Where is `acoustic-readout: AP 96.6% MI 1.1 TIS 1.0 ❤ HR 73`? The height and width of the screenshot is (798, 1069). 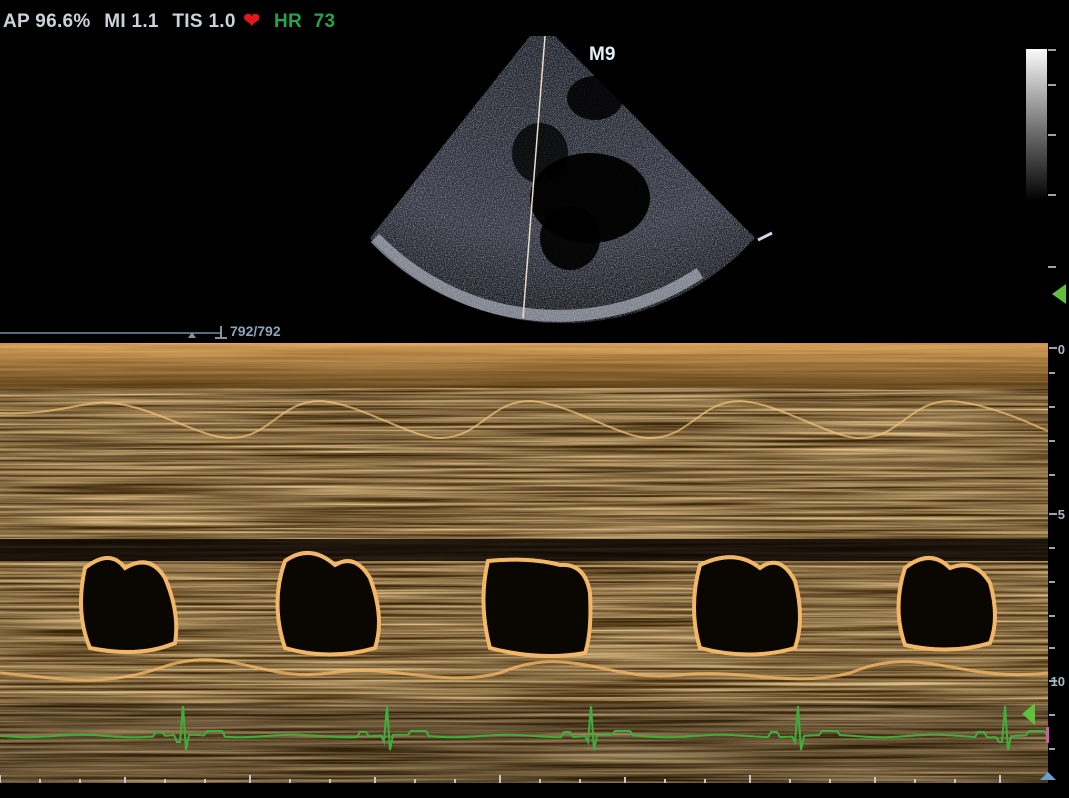 acoustic-readout: AP 96.6% MI 1.1 TIS 1.0 ❤ HR 73 is located at coordinates (173, 20).